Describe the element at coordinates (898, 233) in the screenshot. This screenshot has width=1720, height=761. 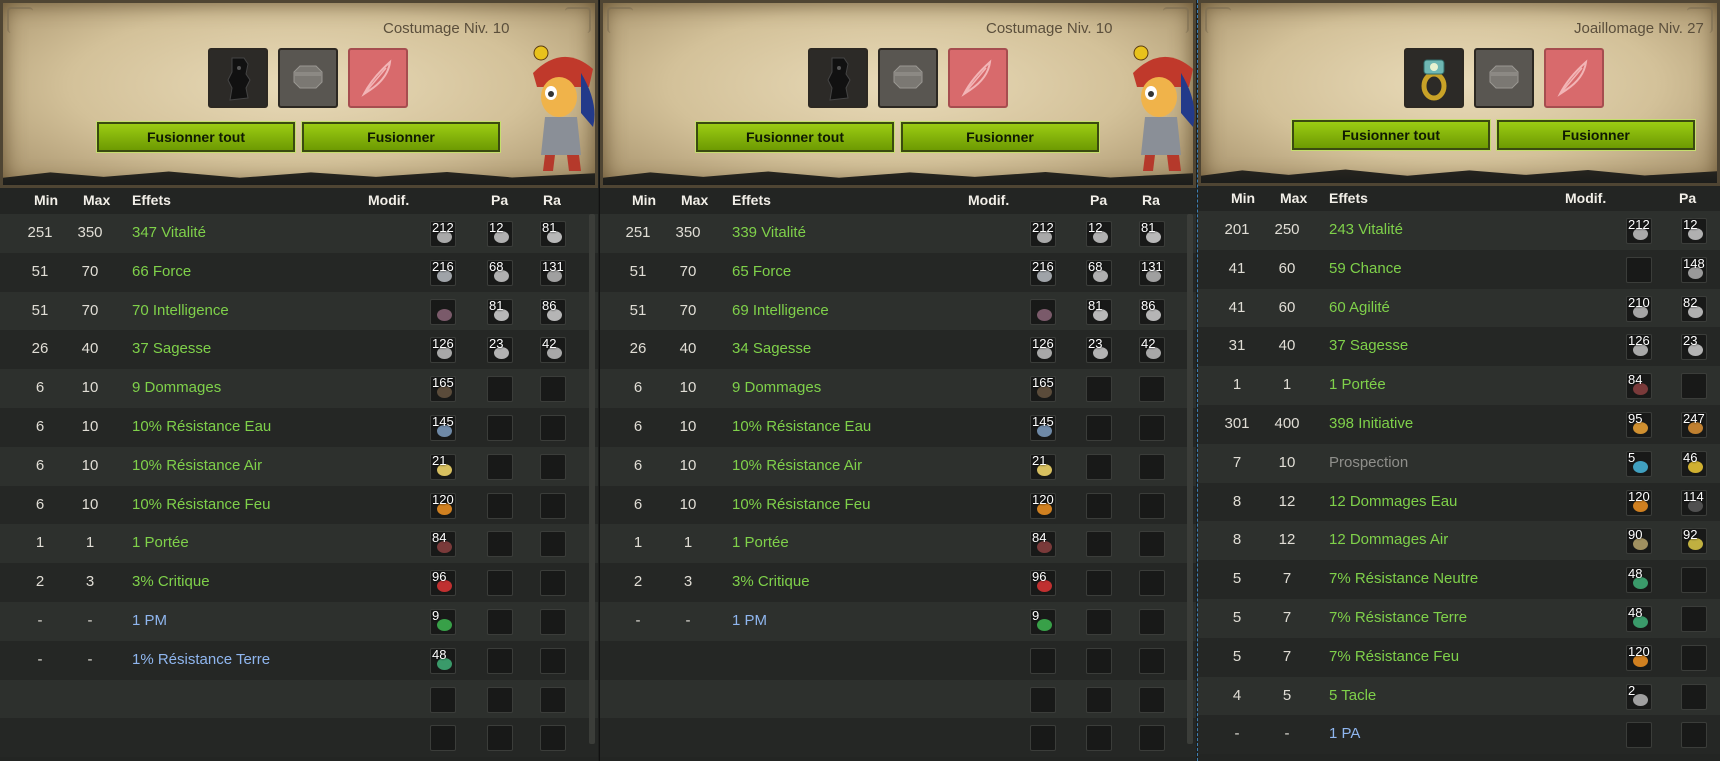
I see `table-row: 251 350 339 Vitalité 212 12 81` at that location.